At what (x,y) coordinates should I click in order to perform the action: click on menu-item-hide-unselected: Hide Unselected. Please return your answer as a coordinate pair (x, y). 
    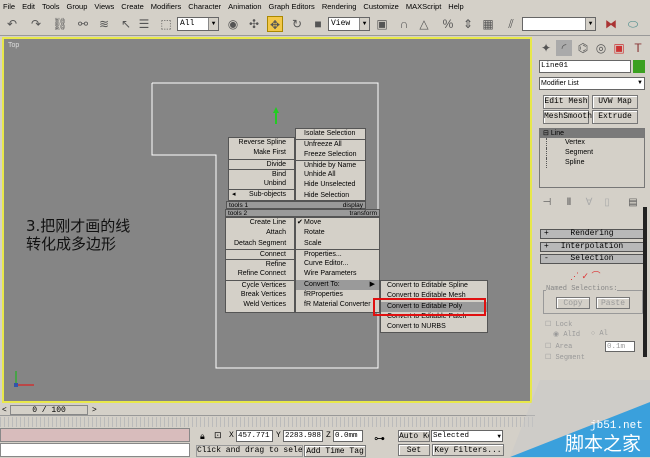
    Looking at the image, I should click on (330, 185).